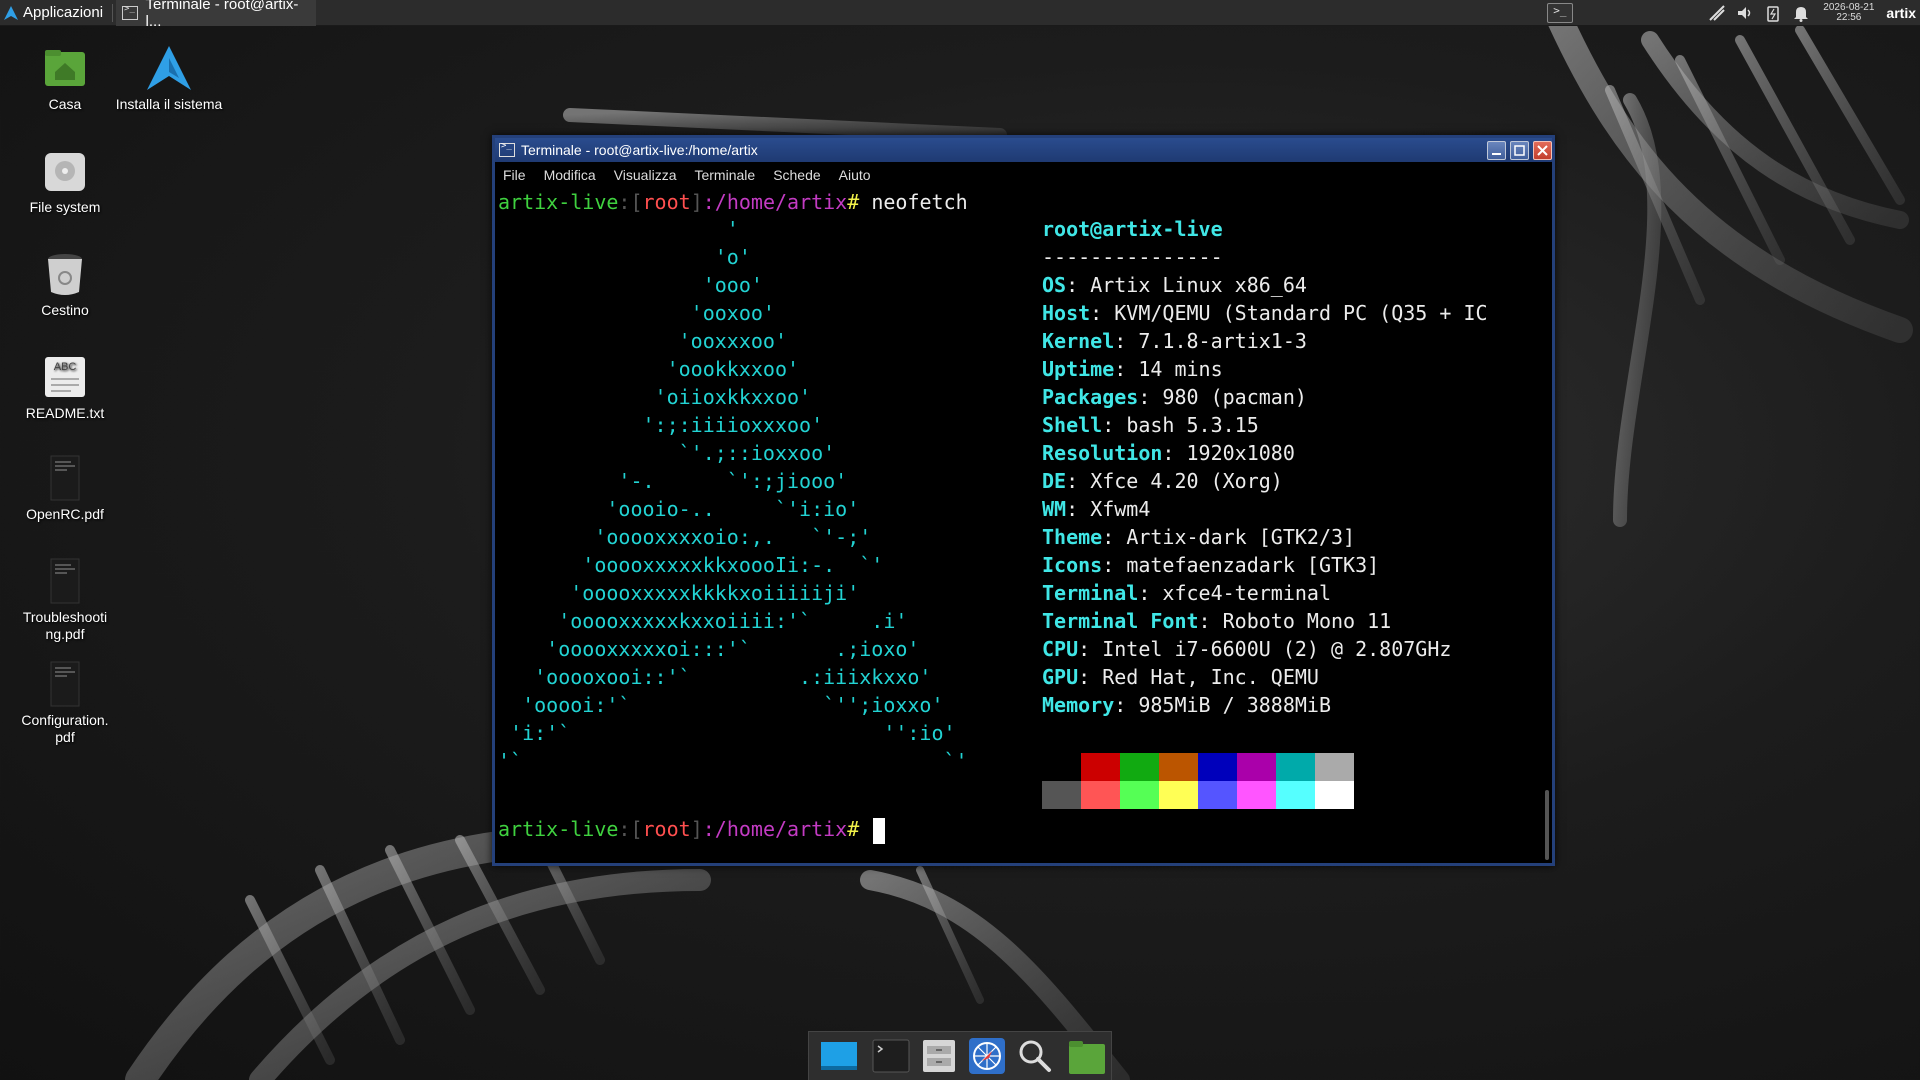 The image size is (1920, 1080). What do you see at coordinates (796, 175) in the screenshot?
I see `menu-schede: Schede` at bounding box center [796, 175].